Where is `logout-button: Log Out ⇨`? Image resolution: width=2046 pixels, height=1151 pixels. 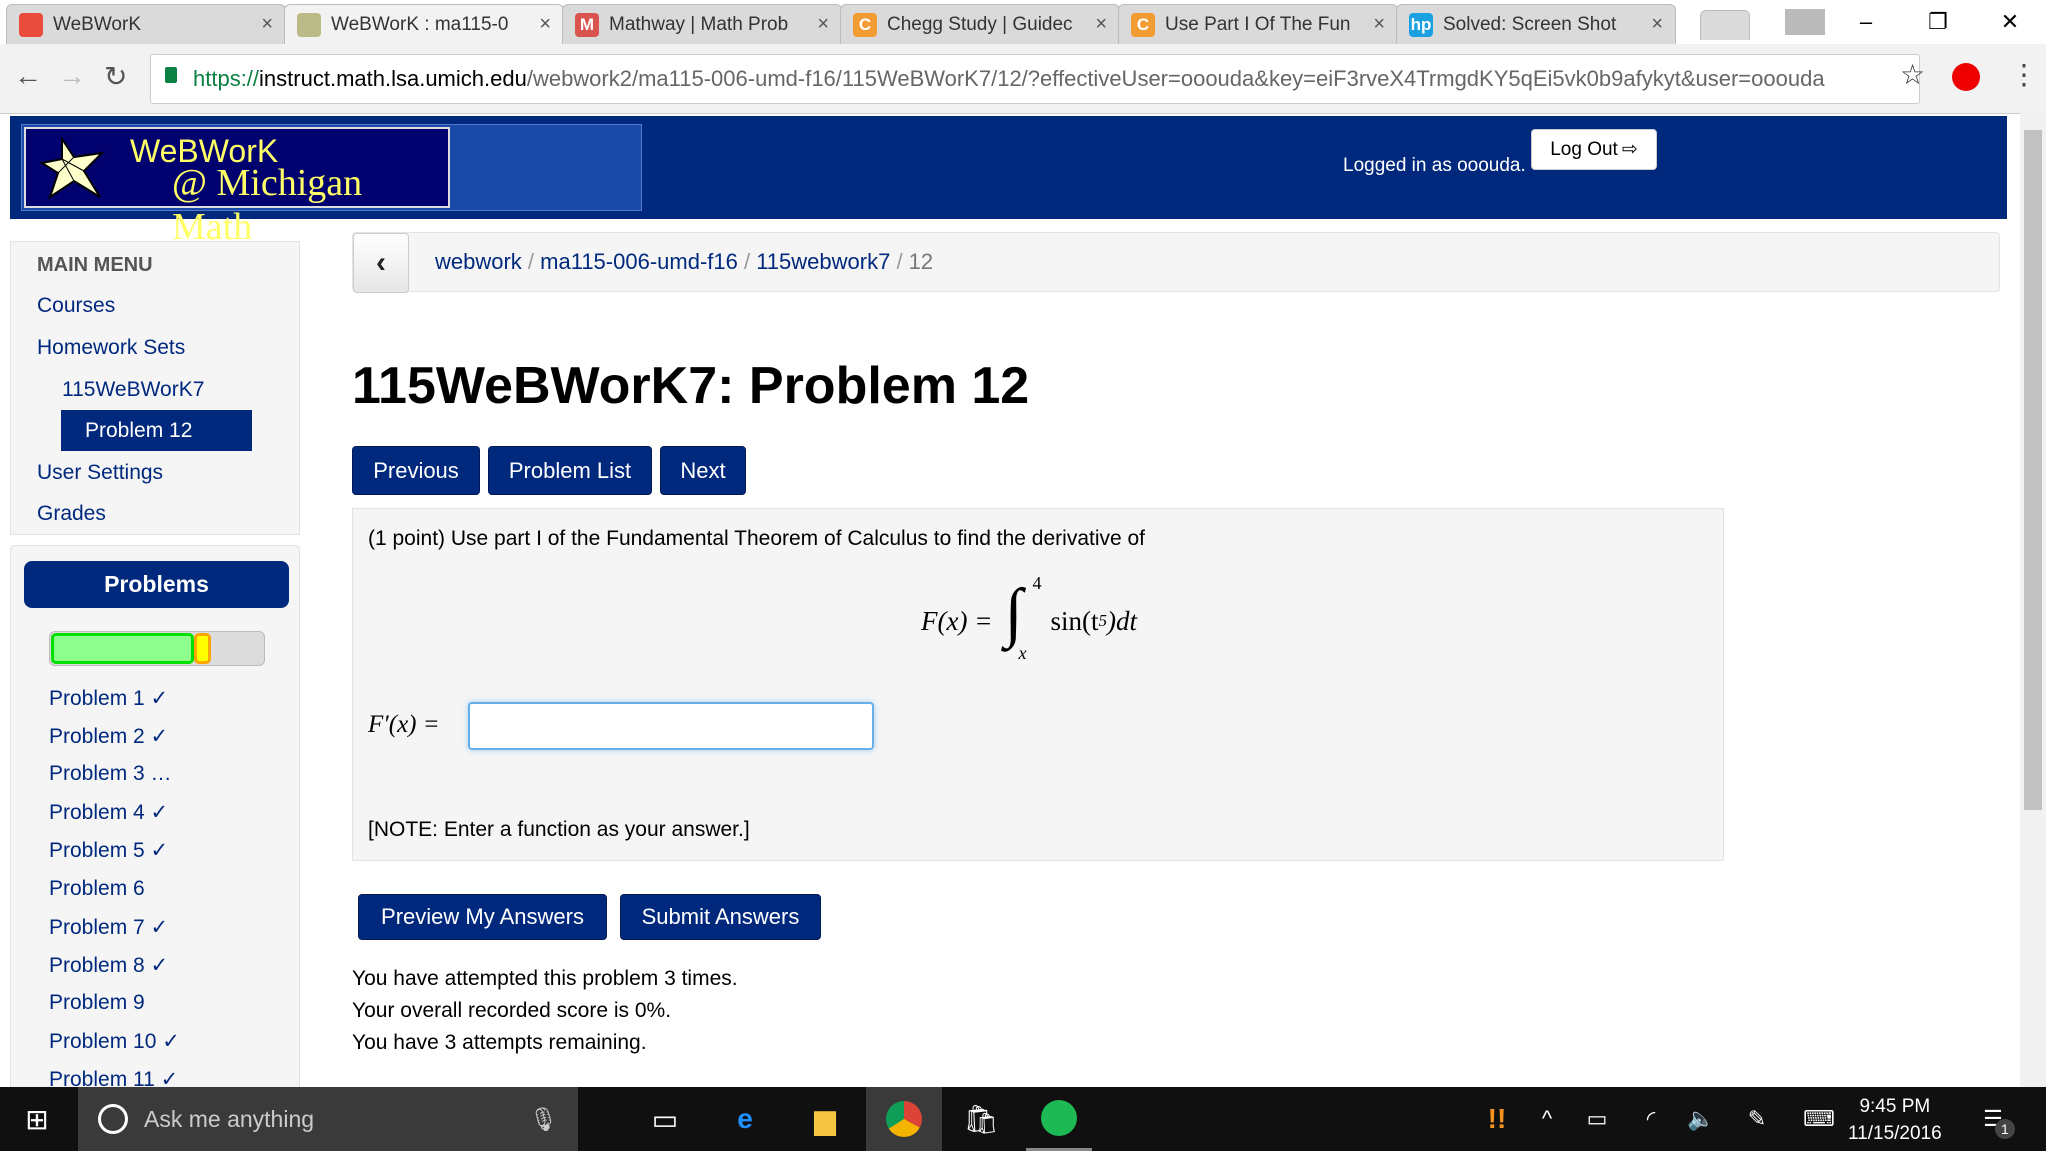
logout-button: Log Out ⇨ is located at coordinates (1594, 149).